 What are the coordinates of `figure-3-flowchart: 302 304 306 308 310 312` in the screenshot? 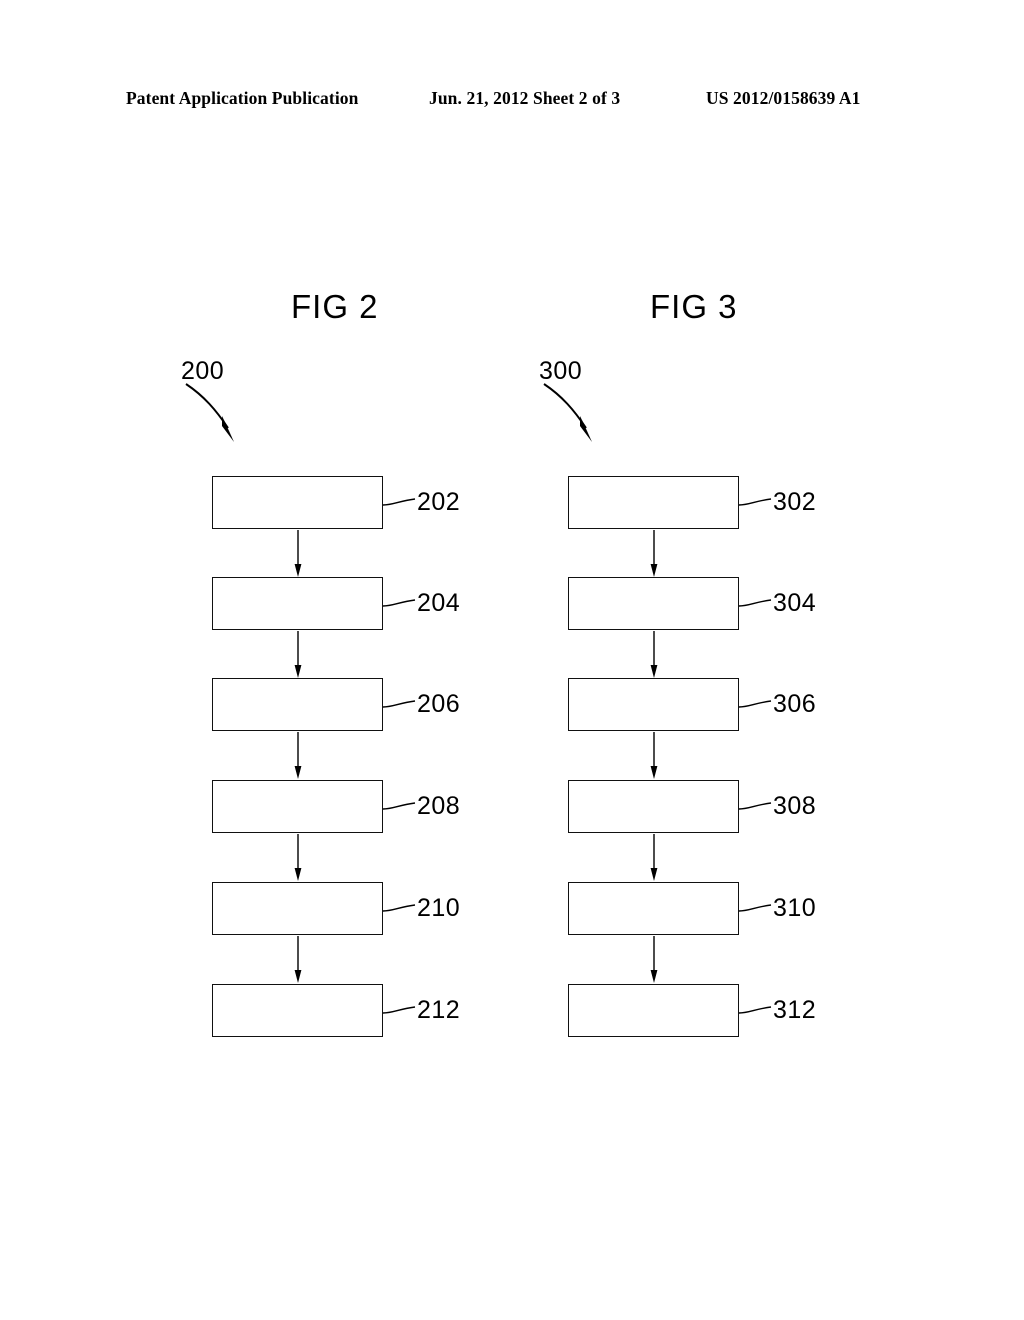 It's located at (718, 761).